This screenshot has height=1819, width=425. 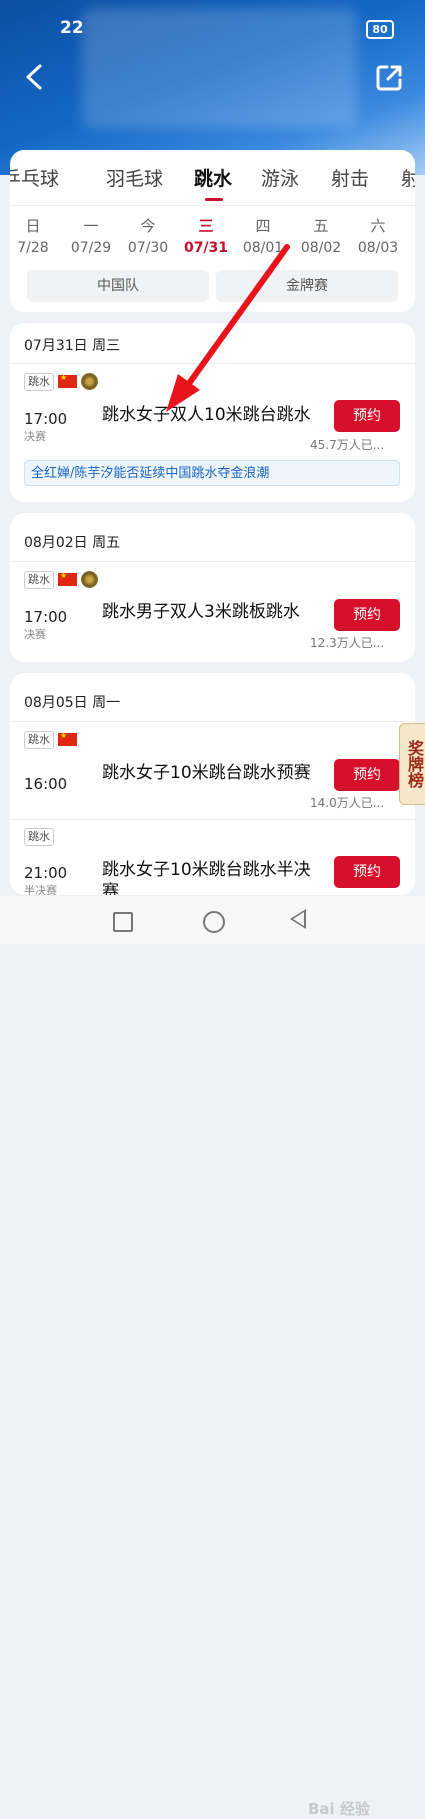 I want to click on tab-shooting: 射击, so click(x=350, y=177).